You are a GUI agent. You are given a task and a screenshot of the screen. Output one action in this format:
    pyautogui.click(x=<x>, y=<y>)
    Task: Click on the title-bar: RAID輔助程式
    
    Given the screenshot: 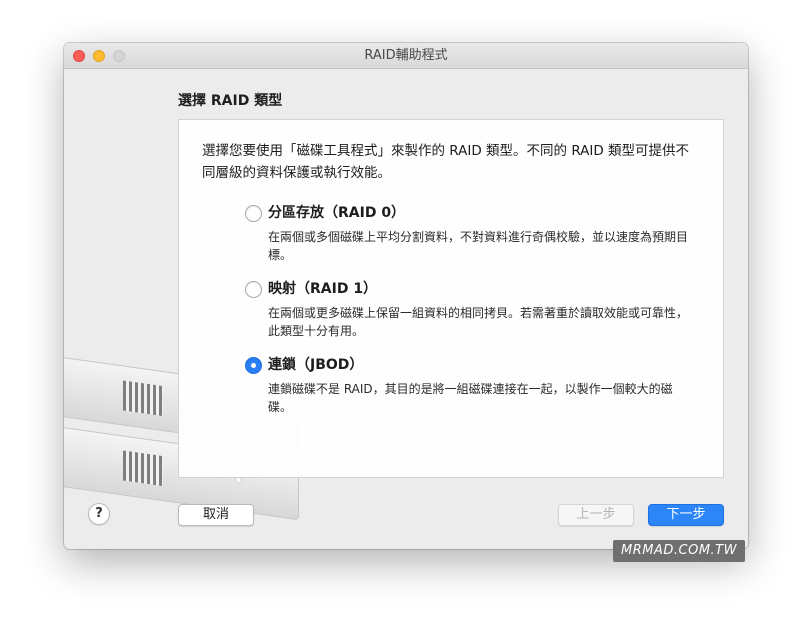 What is the action you would take?
    pyautogui.click(x=406, y=56)
    